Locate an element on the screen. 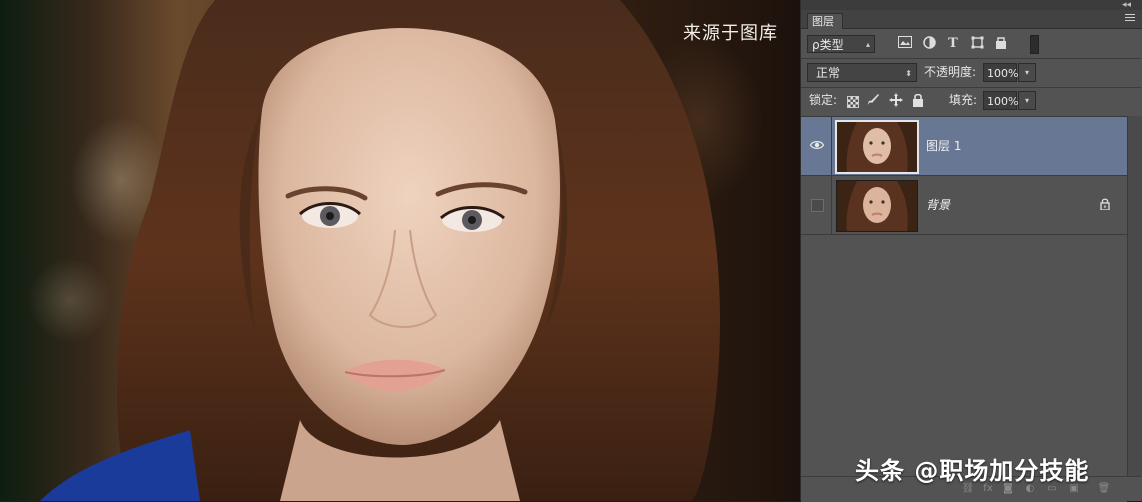 The image size is (1142, 502). lock-row: 锁定: 填充: 100% ▾ is located at coordinates (971, 101).